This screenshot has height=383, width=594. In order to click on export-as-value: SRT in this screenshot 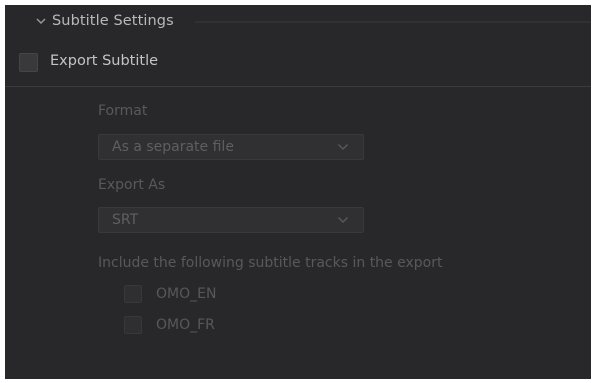, I will do `click(125, 220)`.